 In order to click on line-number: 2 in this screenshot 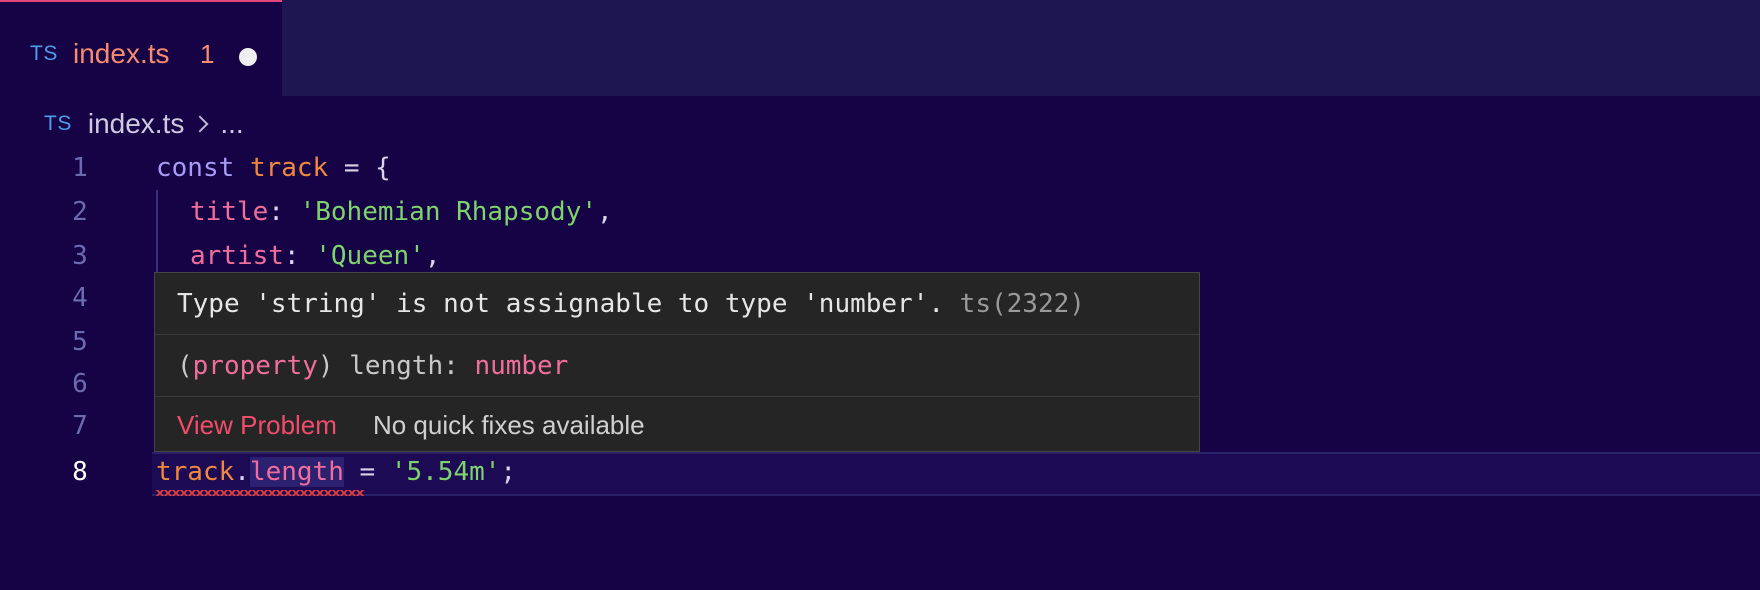, I will do `click(80, 212)`.